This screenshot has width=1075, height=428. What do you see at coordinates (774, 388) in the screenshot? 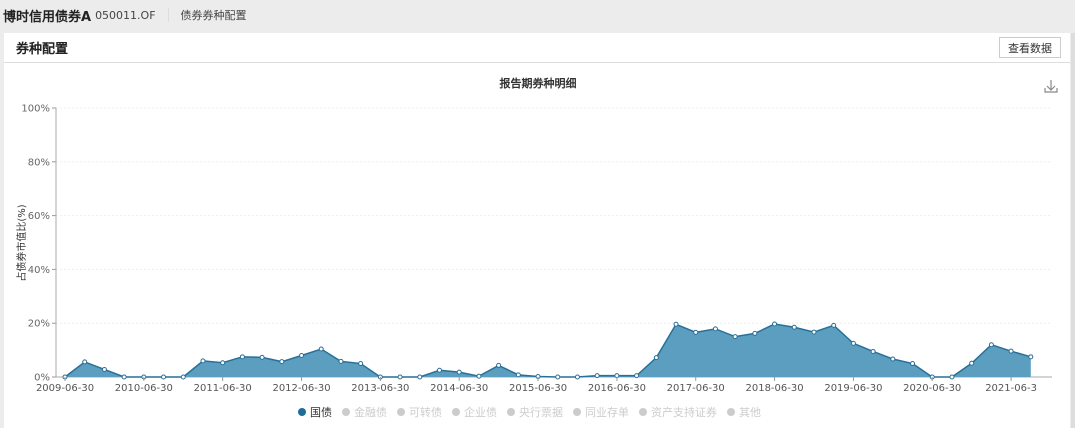
I see `x-tick-label: 2018-06-30` at bounding box center [774, 388].